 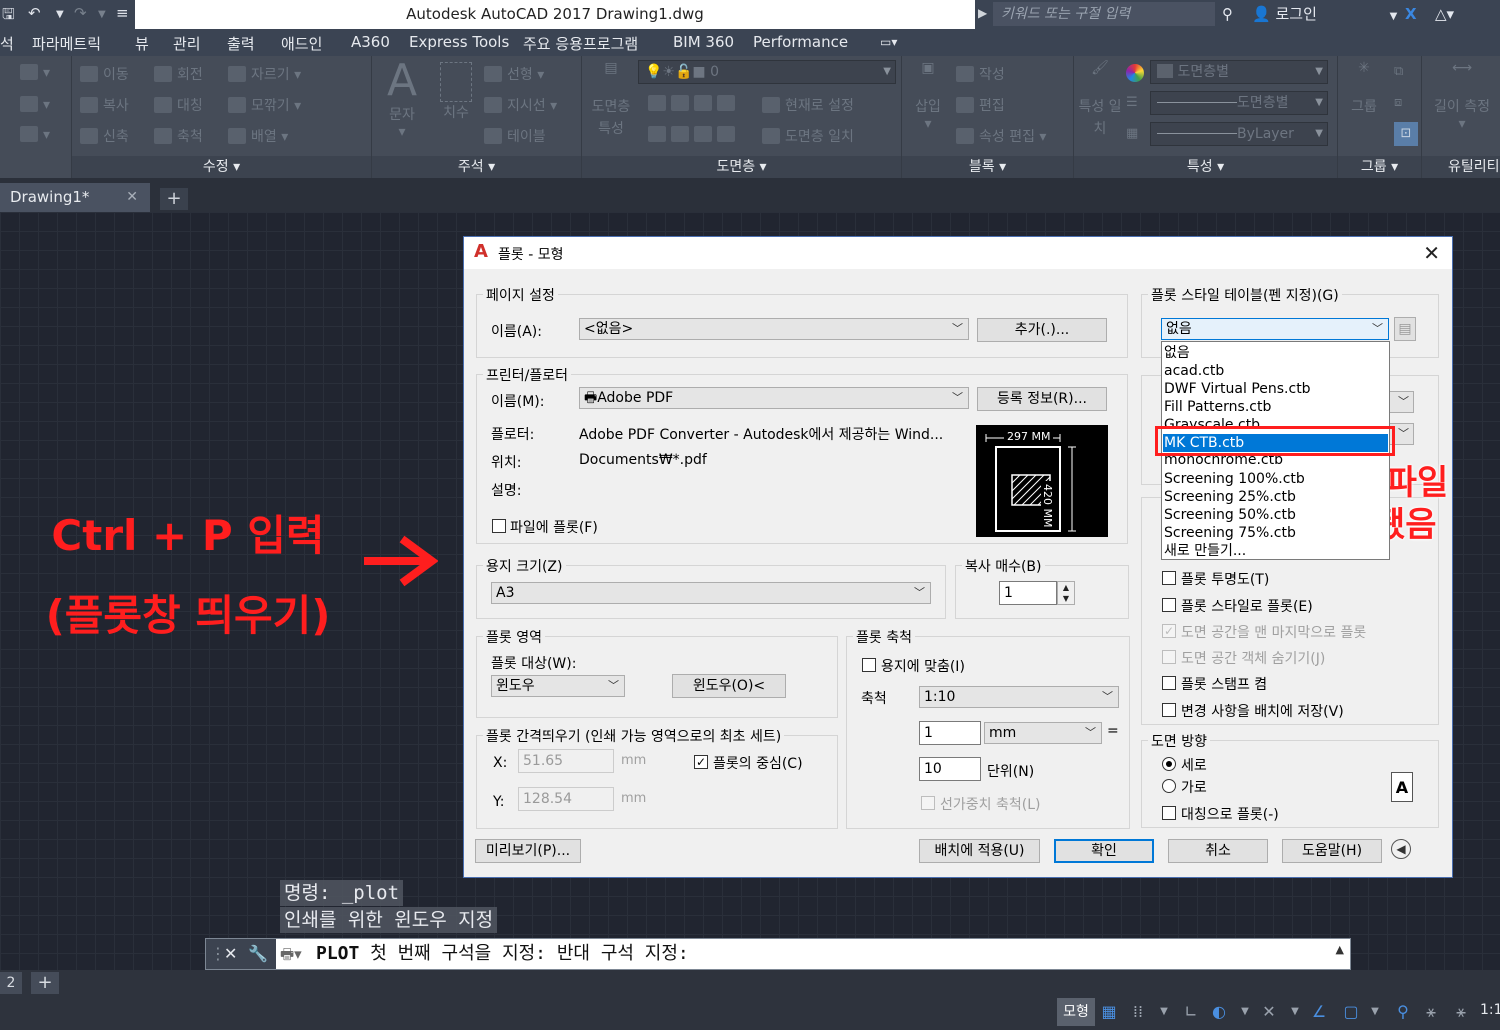 What do you see at coordinates (1169, 813) in the screenshot?
I see `plot-upside-down-checkbox` at bounding box center [1169, 813].